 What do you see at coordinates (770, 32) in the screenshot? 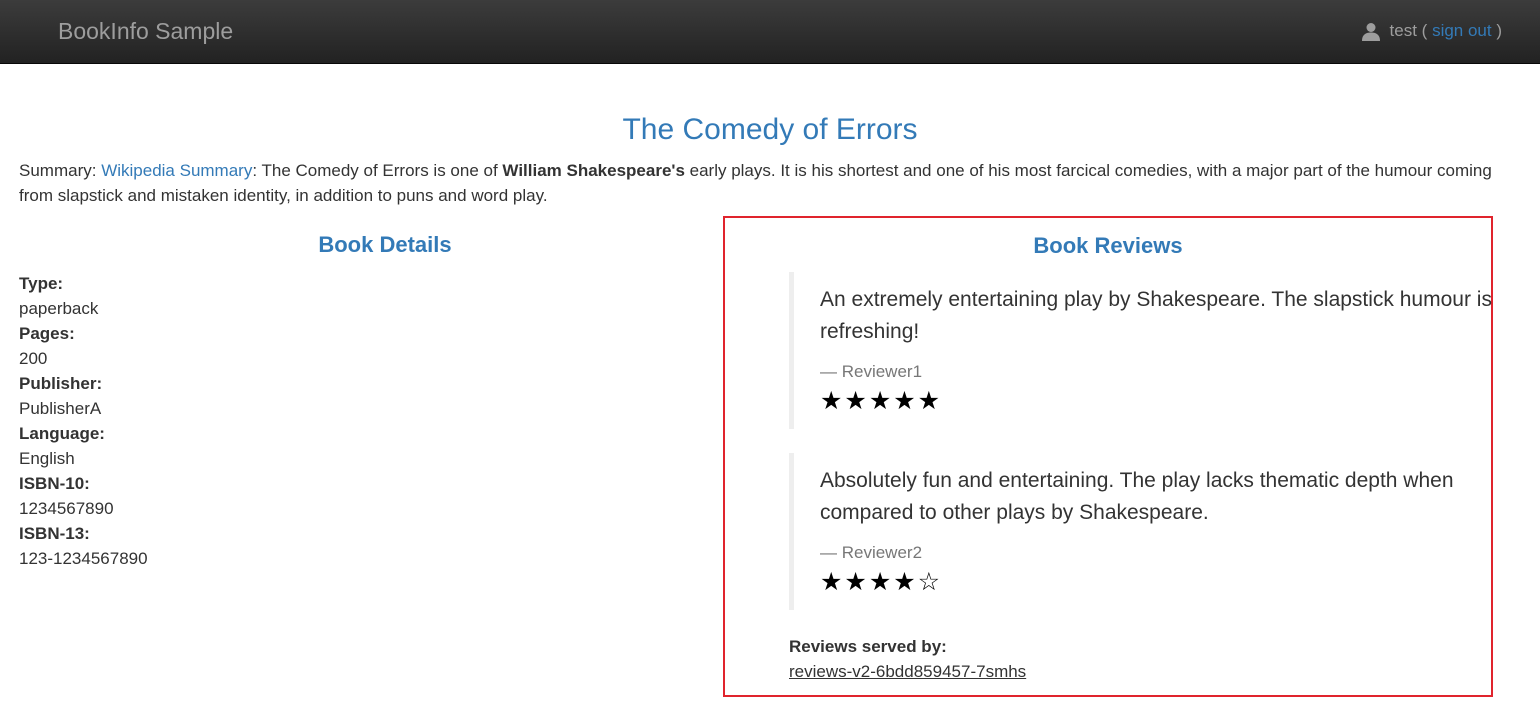
I see `top-navbar: BookInfo Sample test ( sign out )` at bounding box center [770, 32].